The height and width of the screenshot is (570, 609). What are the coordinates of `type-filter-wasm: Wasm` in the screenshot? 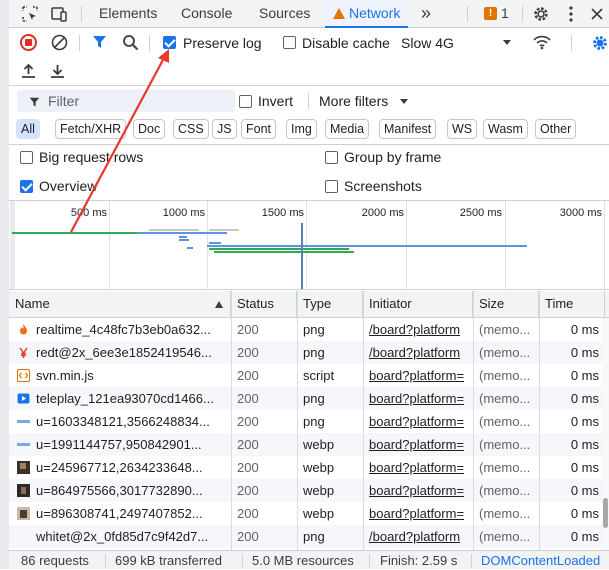 It's located at (505, 129).